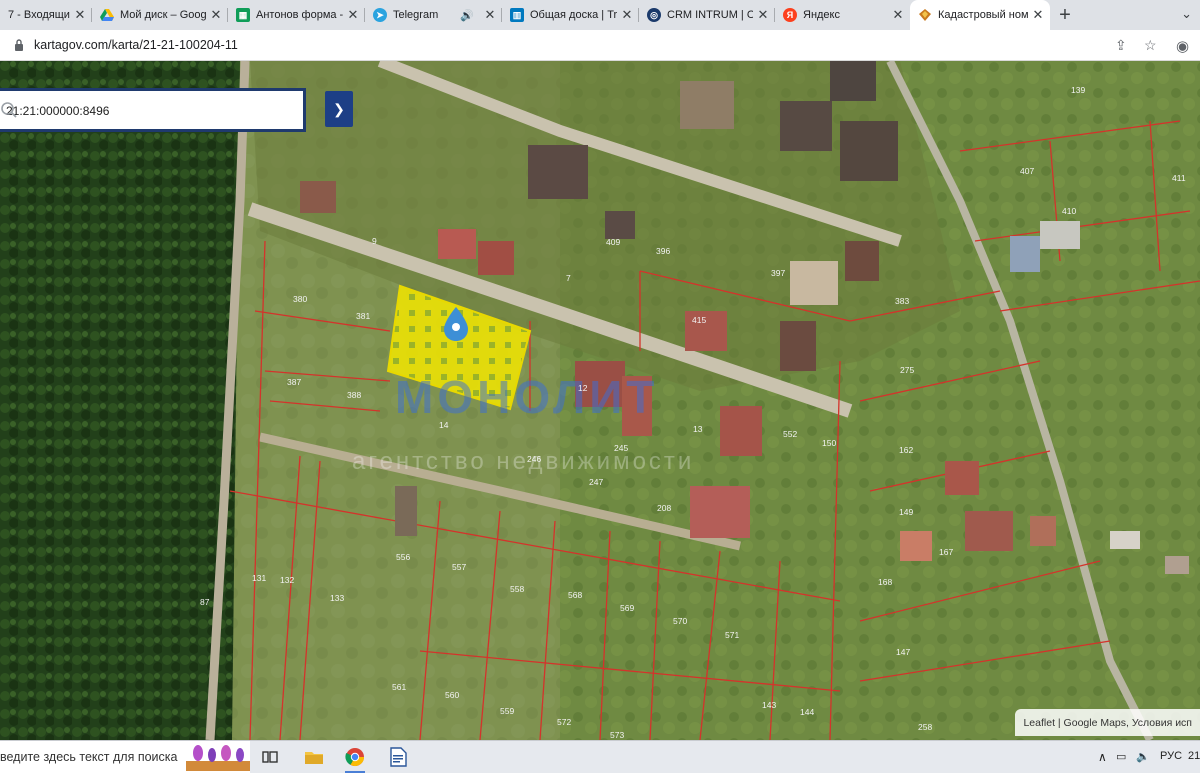 This screenshot has height=773, width=1200. What do you see at coordinates (1171, 756) in the screenshot?
I see `language-indicator: РУС` at bounding box center [1171, 756].